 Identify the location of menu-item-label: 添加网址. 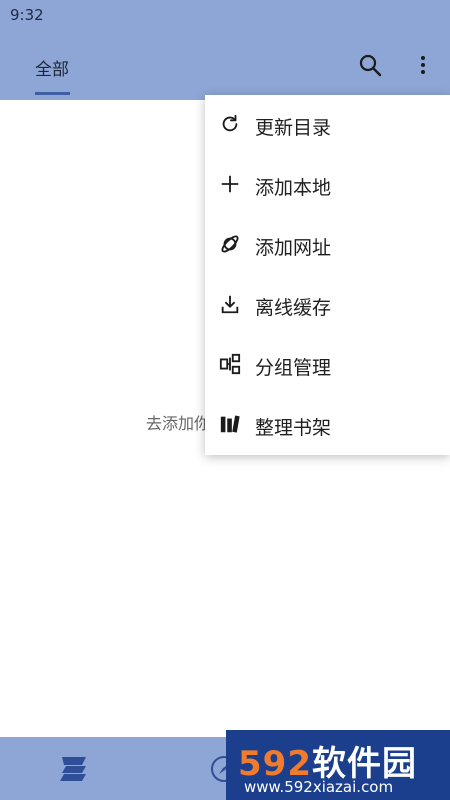
(293, 248).